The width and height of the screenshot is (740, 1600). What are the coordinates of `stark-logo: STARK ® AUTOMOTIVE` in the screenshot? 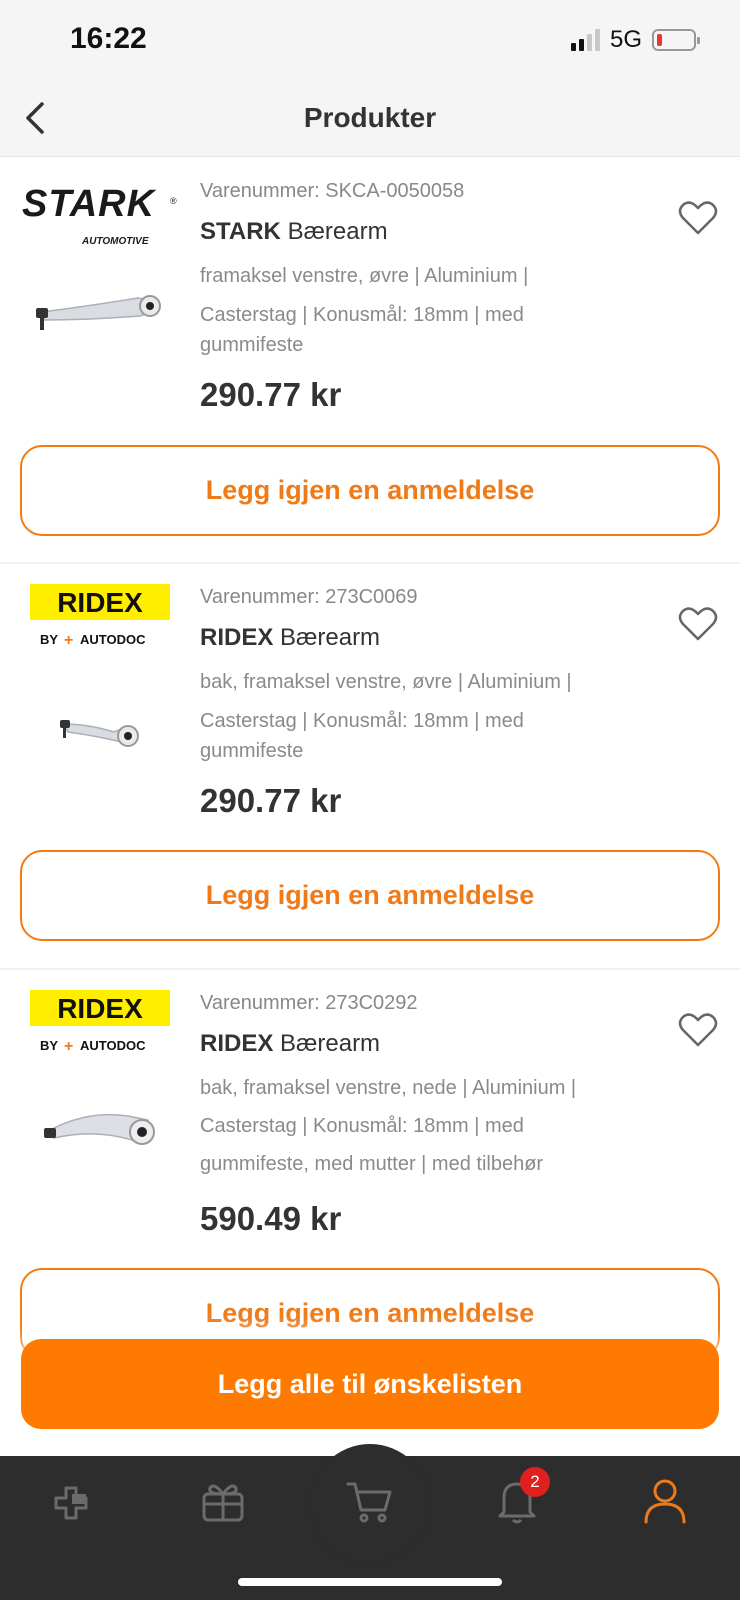 It's located at (100, 211).